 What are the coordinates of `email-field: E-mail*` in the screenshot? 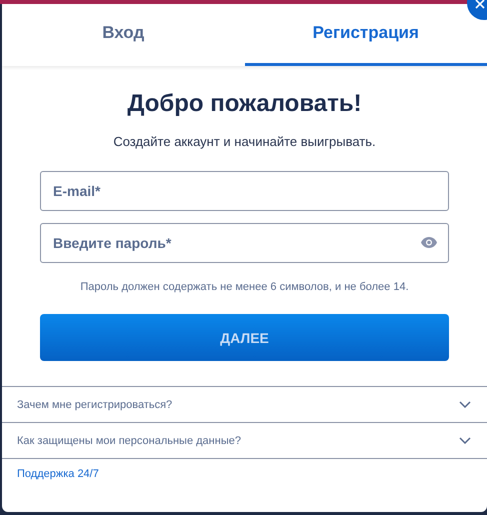 It's located at (244, 191).